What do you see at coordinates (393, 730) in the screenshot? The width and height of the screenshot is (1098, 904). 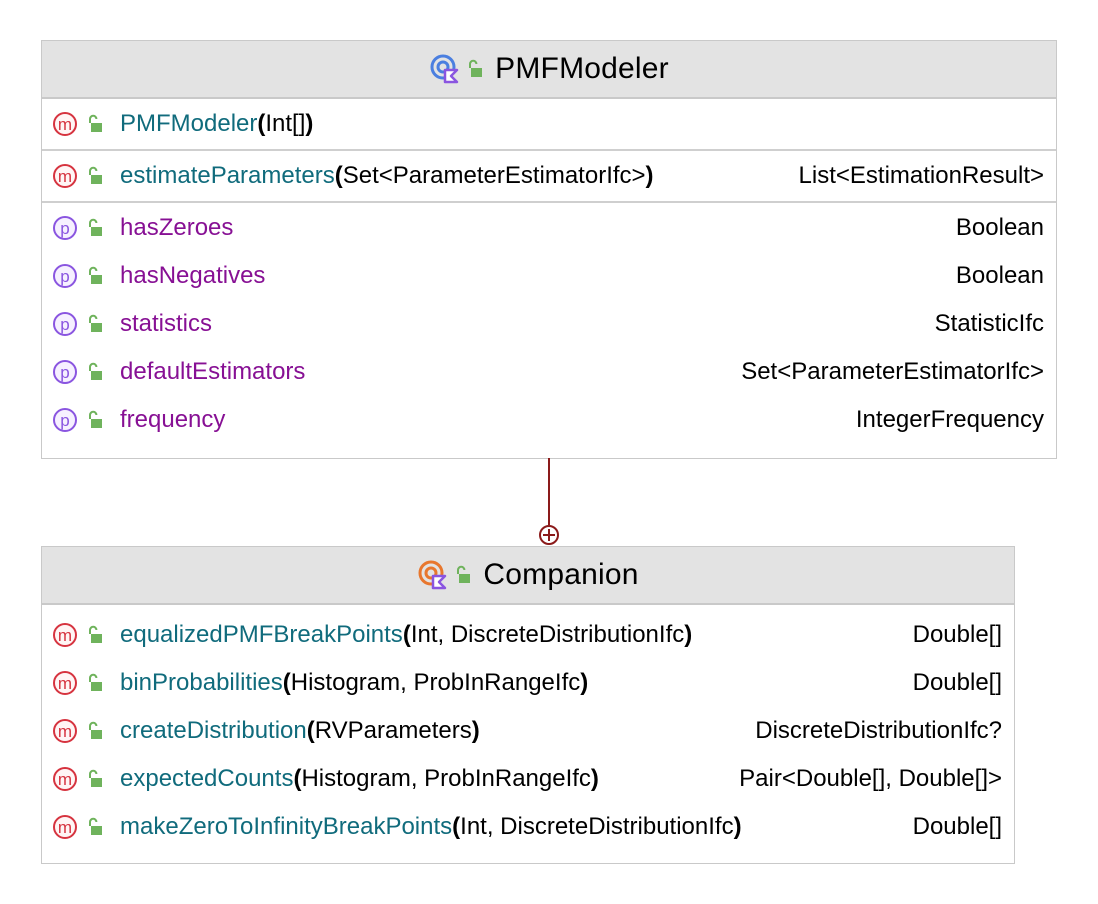 I see `member-params: RVParameters` at bounding box center [393, 730].